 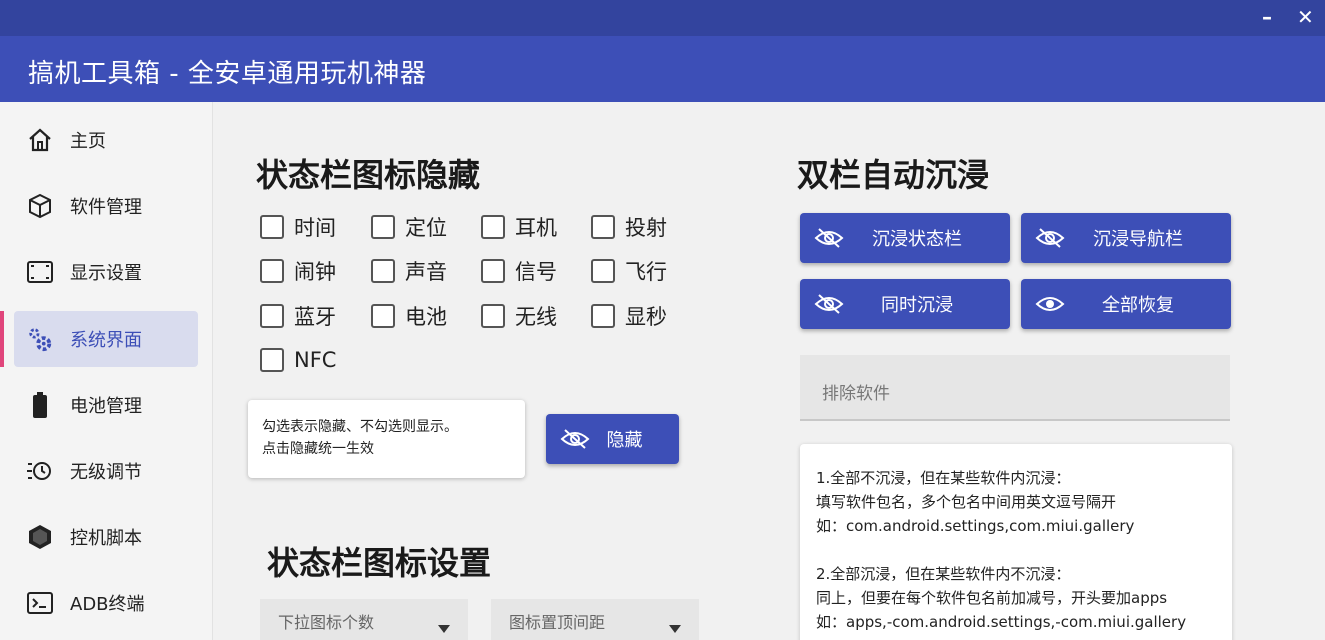 I want to click on checkbox-show-seconds: 显秒, so click(x=629, y=316).